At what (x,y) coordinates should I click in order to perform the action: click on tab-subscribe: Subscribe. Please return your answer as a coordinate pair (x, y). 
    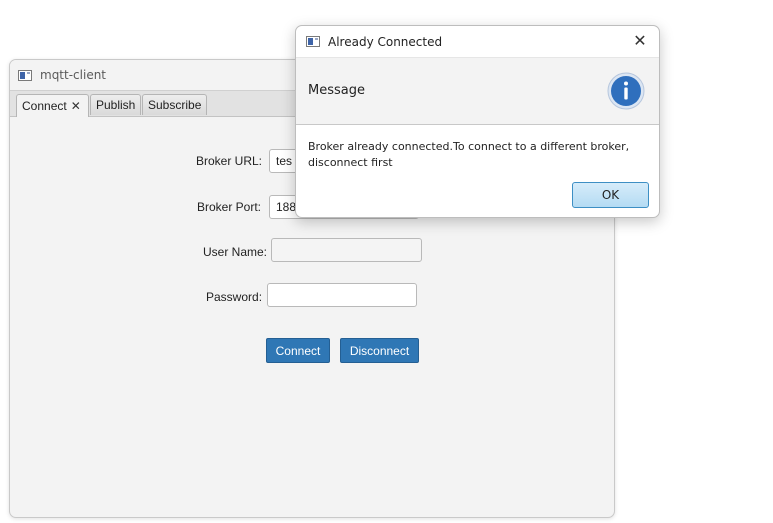
    Looking at the image, I should click on (174, 104).